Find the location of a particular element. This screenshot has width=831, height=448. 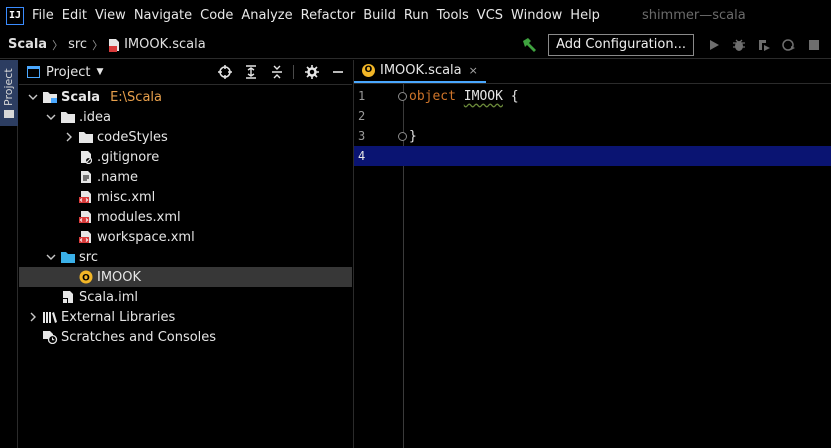

menu-run: Run is located at coordinates (416, 15).